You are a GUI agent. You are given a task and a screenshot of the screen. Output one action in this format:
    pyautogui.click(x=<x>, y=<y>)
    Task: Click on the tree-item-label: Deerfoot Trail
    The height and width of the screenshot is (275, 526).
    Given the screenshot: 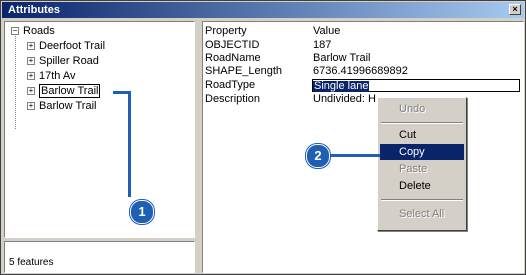 What is the action you would take?
    pyautogui.click(x=72, y=46)
    